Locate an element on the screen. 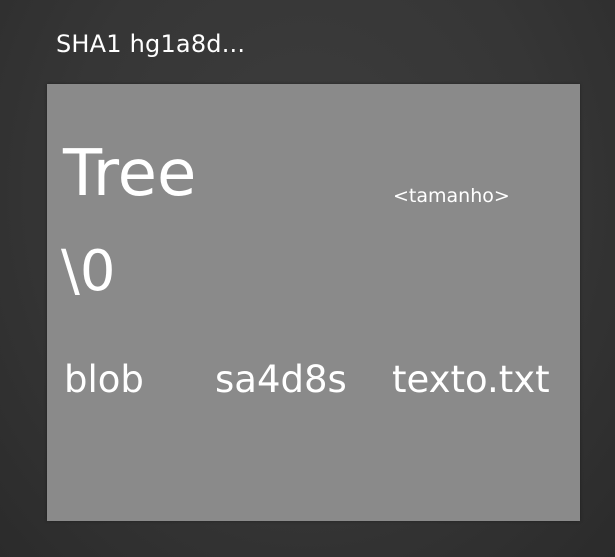  entry-type: blob is located at coordinates (104, 379).